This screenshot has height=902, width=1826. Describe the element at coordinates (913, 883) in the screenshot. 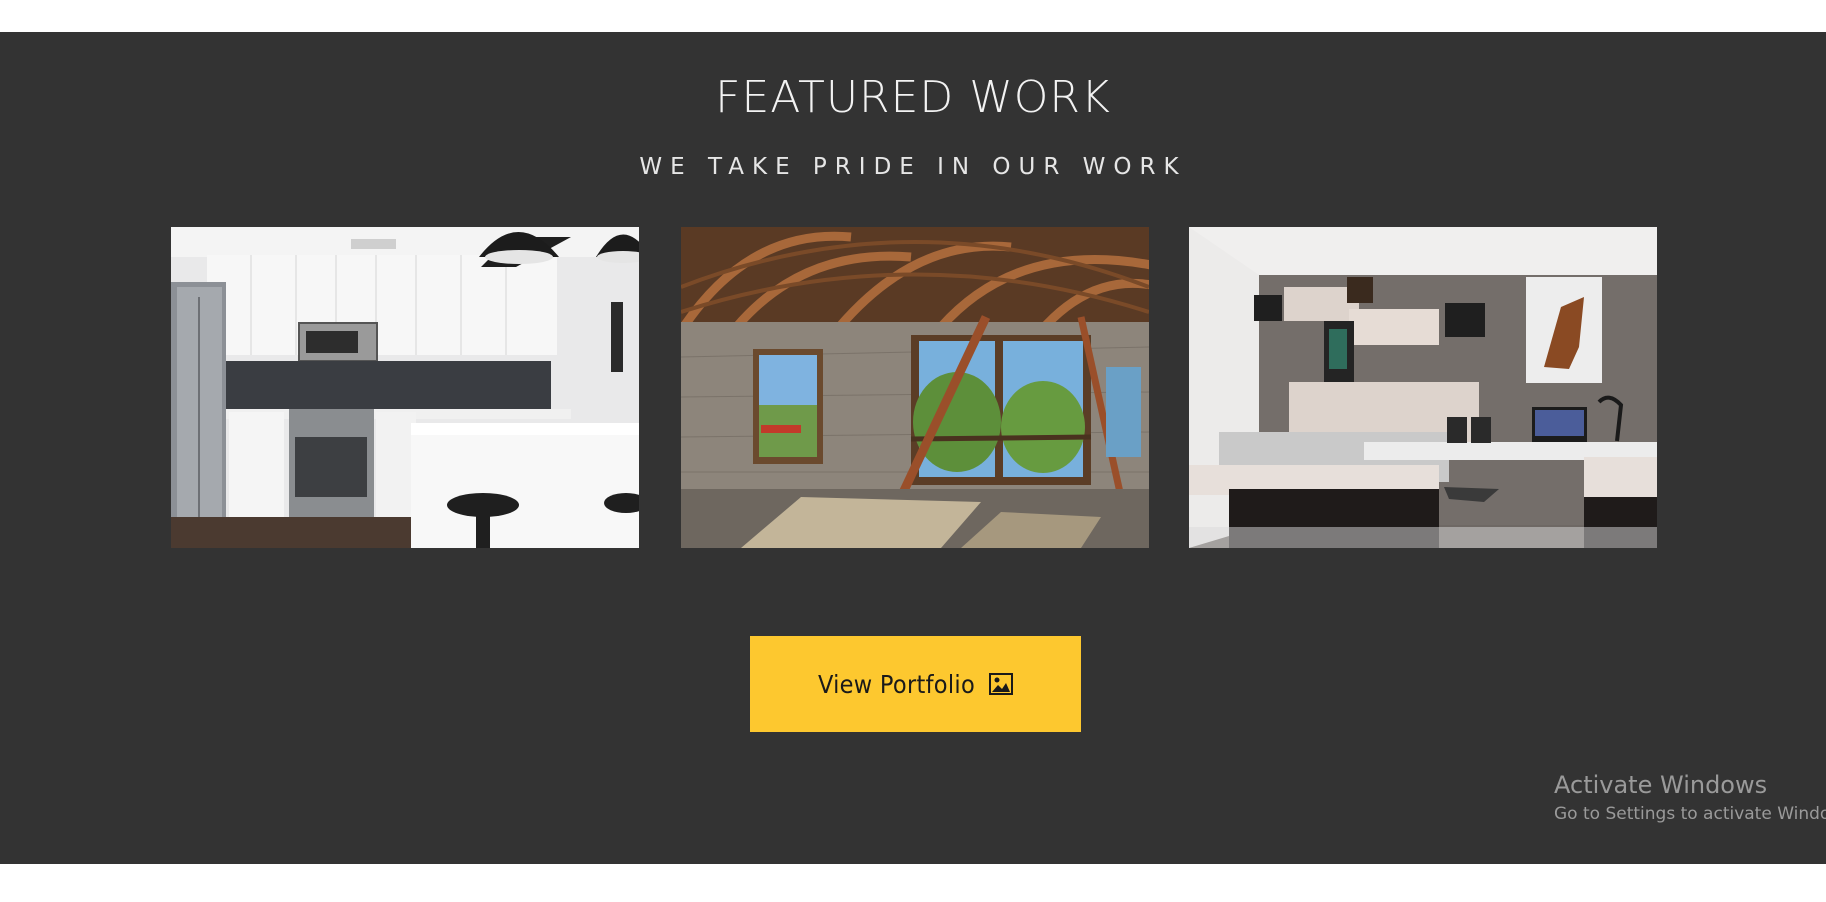

I see `bottom-strip` at that location.